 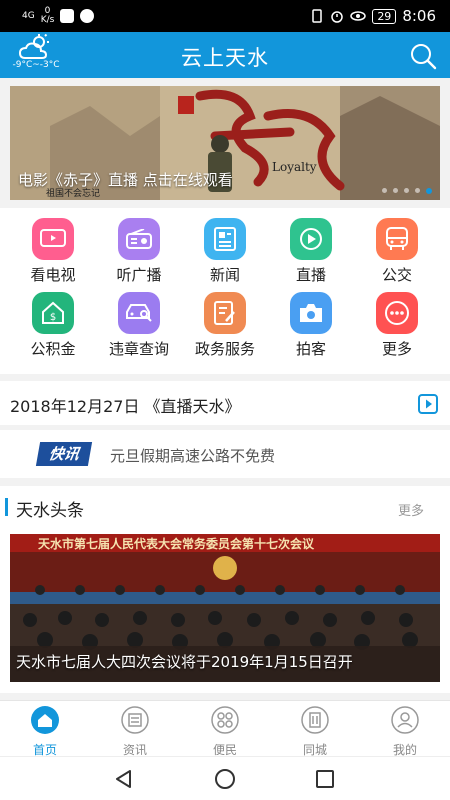 What do you see at coordinates (225, 16) in the screenshot?
I see `status-bar: 4G 0 K/s 29 8:06` at bounding box center [225, 16].